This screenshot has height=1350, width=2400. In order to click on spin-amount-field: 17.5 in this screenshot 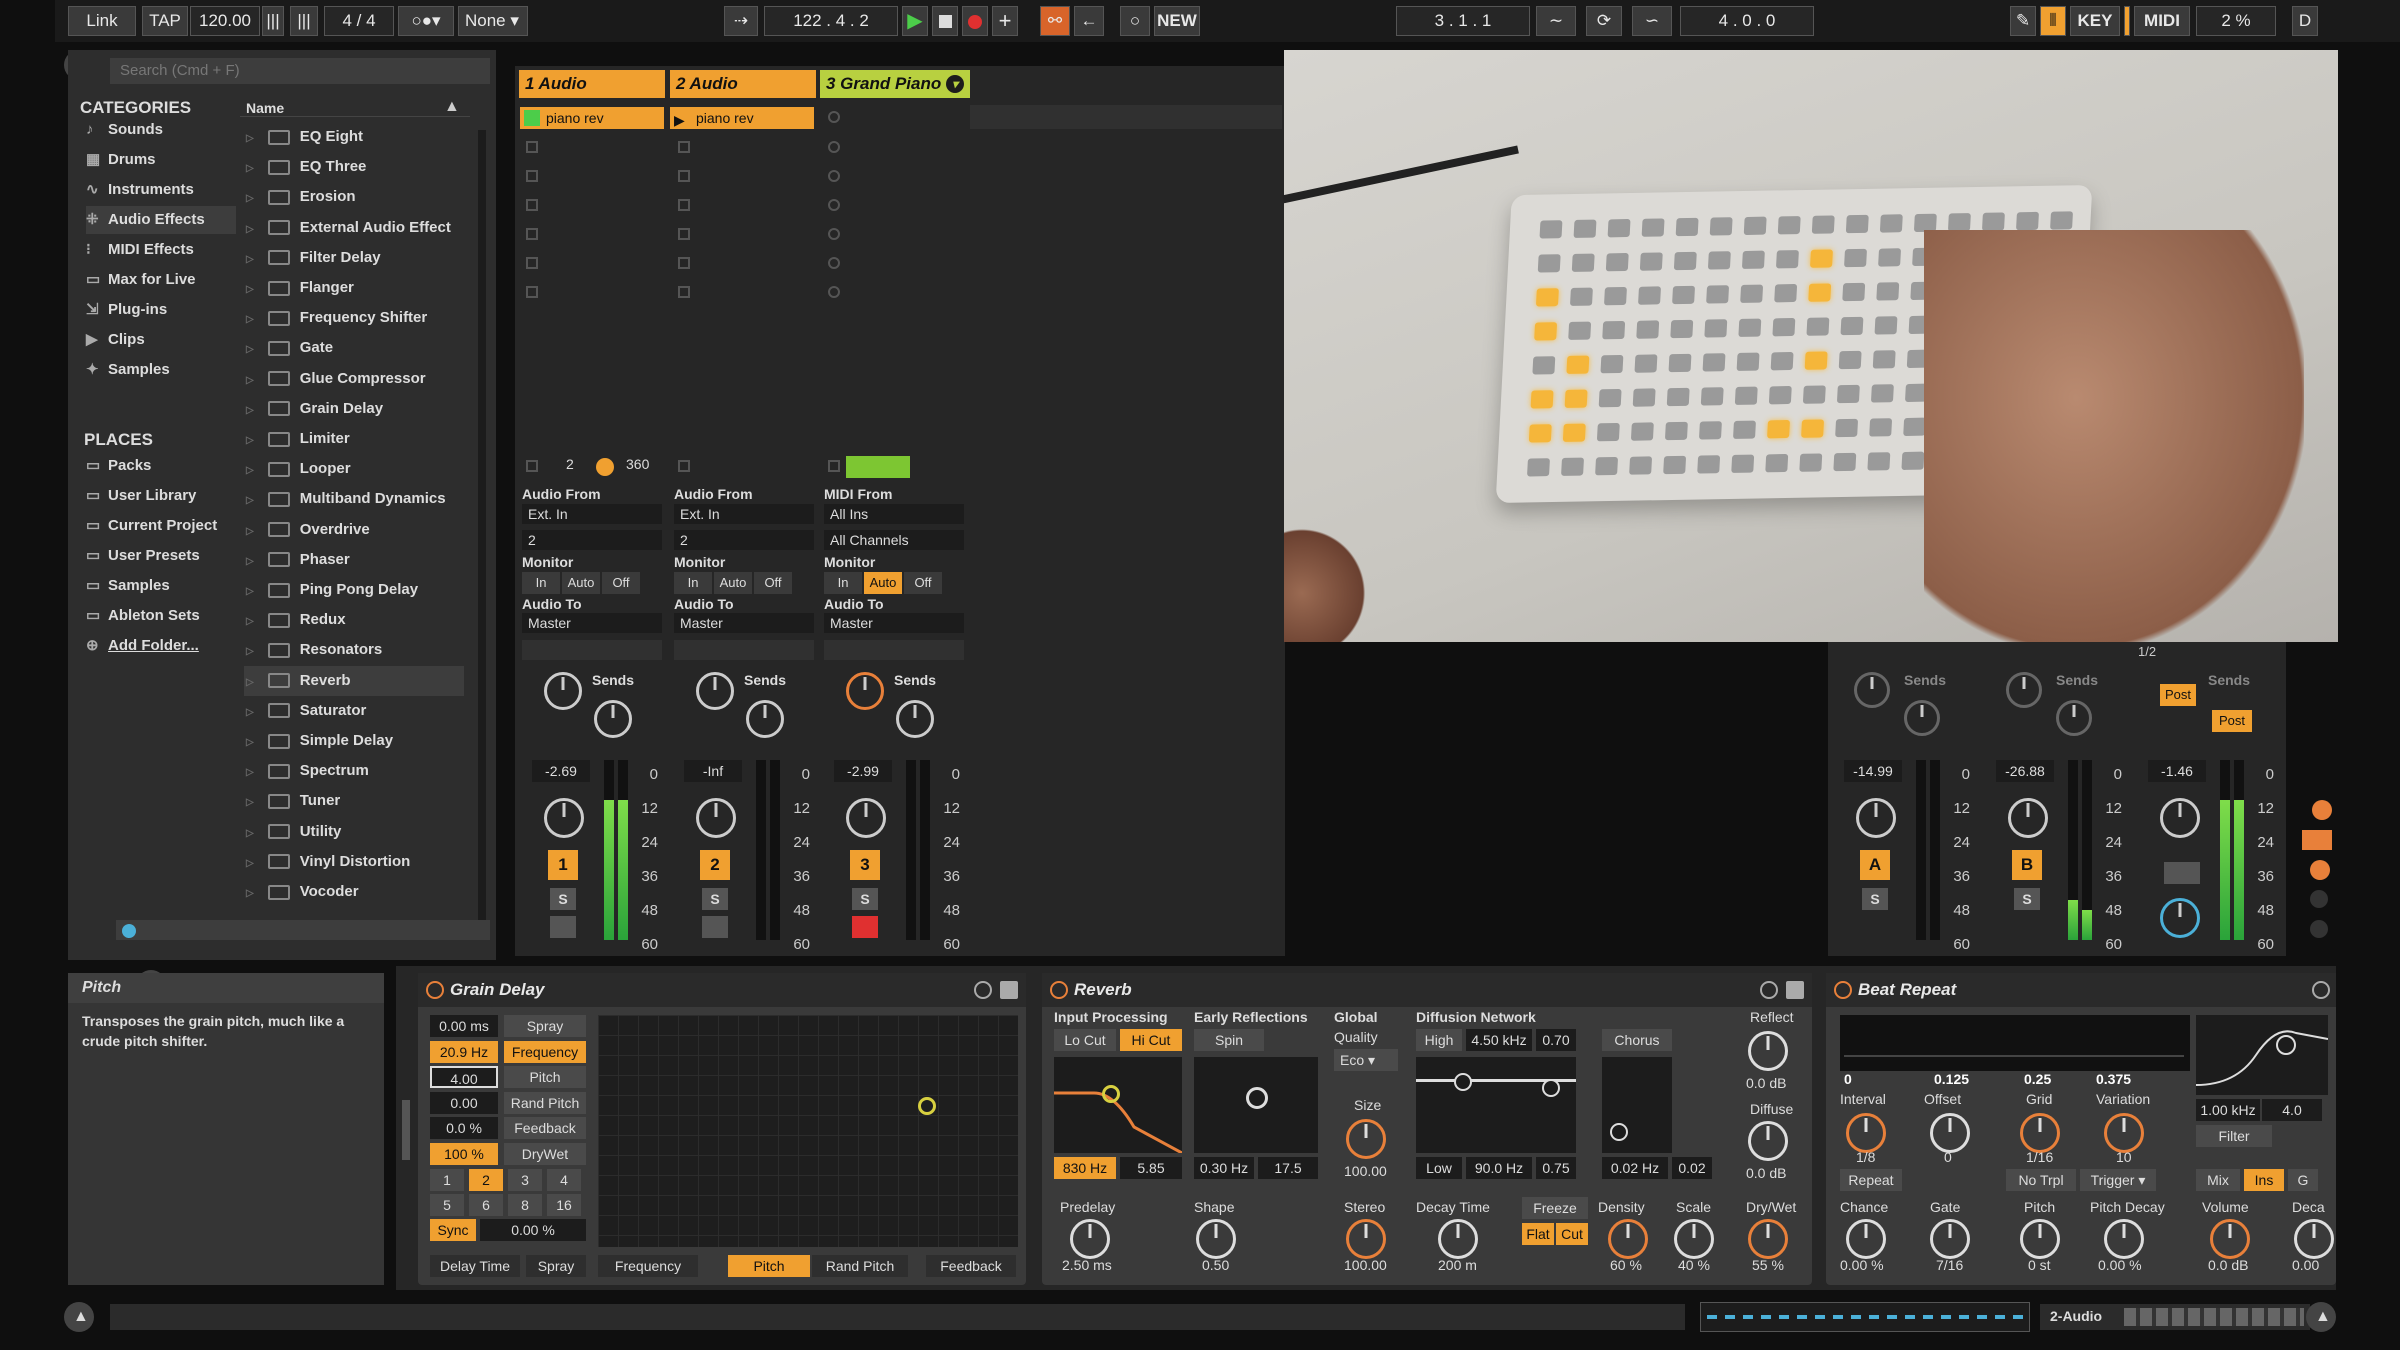, I will do `click(1288, 1168)`.